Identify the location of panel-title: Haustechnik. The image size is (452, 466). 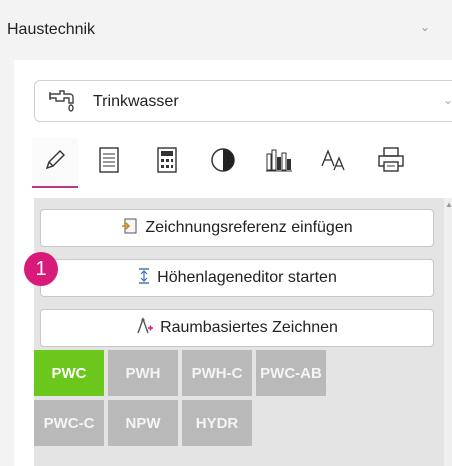
(51, 29).